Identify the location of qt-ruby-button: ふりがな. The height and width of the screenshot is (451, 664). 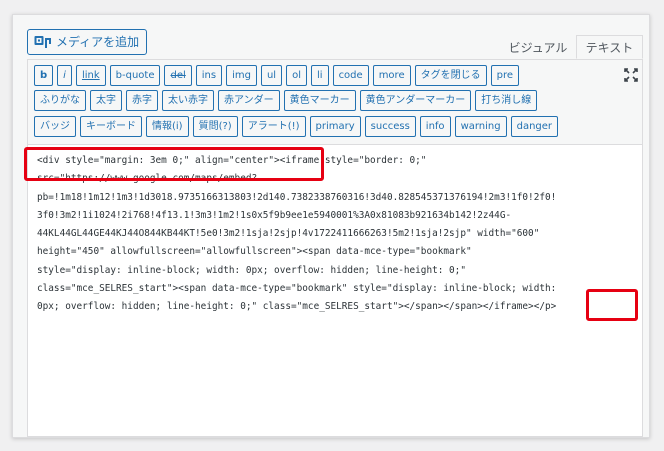
(60, 100).